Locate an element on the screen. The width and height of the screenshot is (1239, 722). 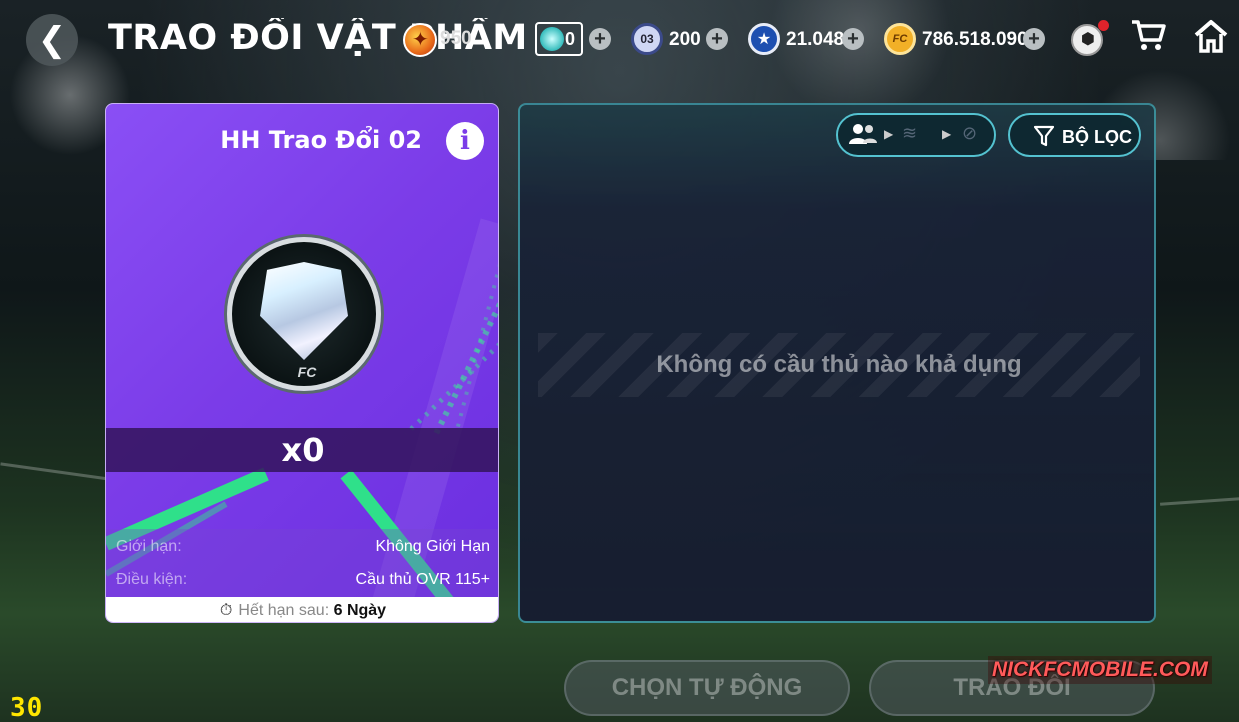
add-ticket-icon: + is located at coordinates (717, 39).